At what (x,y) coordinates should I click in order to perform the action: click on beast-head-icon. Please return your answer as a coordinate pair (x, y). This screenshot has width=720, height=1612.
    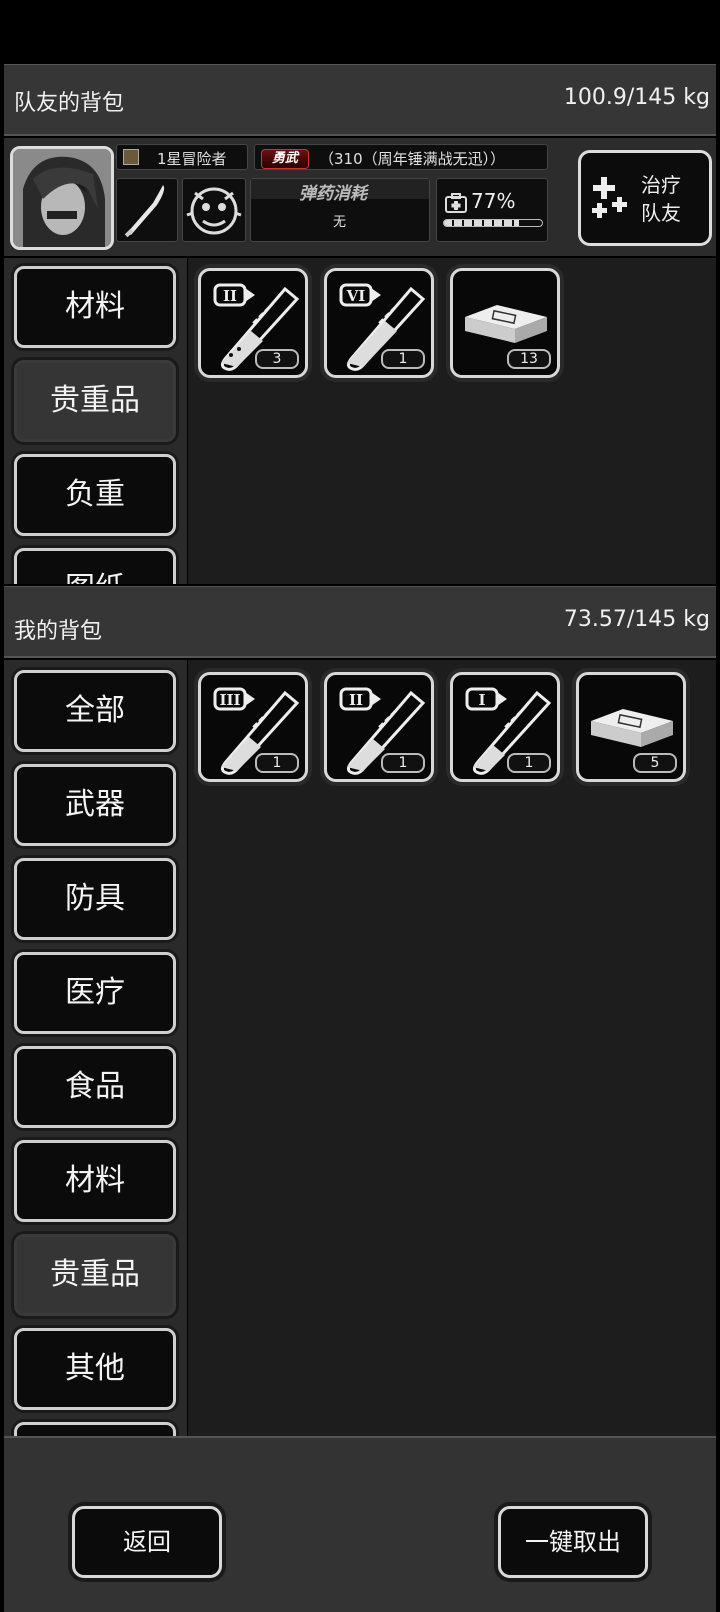
    Looking at the image, I should click on (214, 211).